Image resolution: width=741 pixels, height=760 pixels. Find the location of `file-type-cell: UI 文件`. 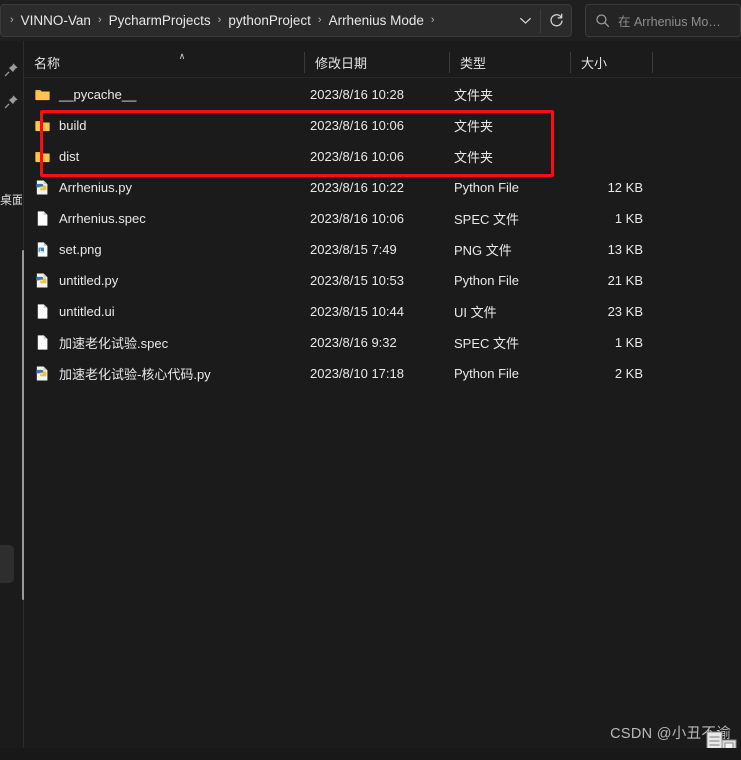

file-type-cell: UI 文件 is located at coordinates (475, 312).